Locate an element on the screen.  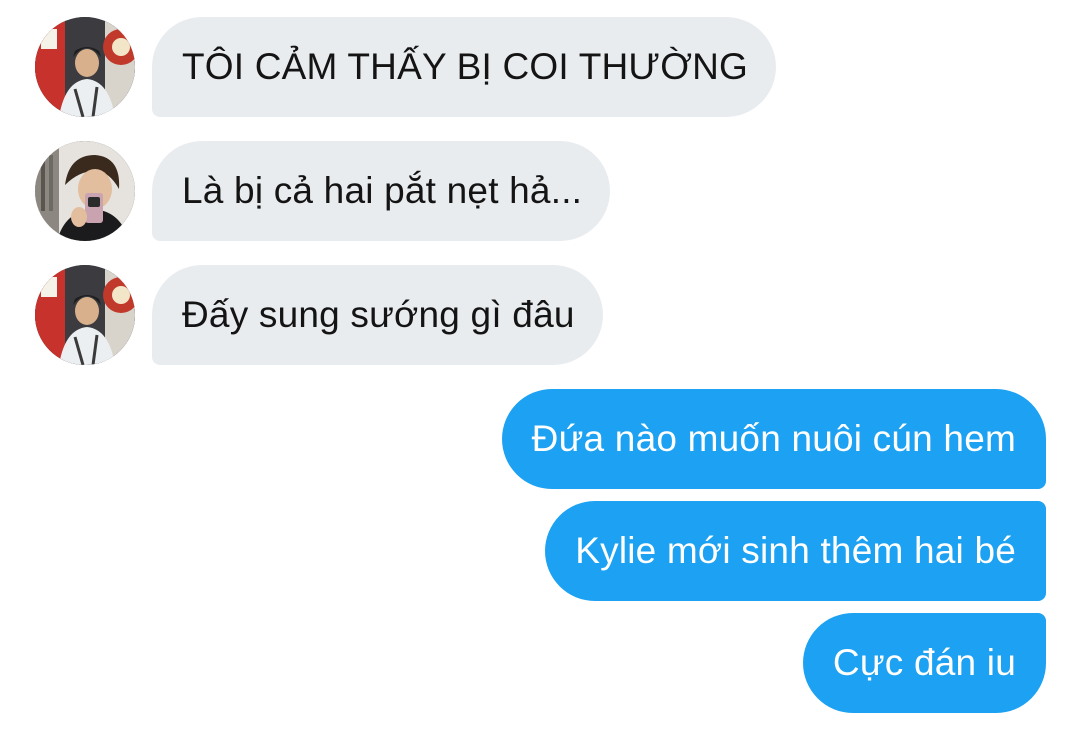
outgoing-message-row: Kylie mới sinh thêm hai bé is located at coordinates (795, 551).